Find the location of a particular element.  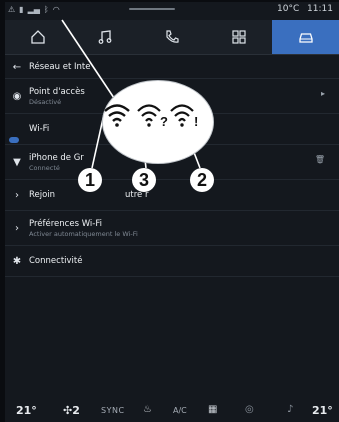

wifi-warning-icon is located at coordinates (182, 115).